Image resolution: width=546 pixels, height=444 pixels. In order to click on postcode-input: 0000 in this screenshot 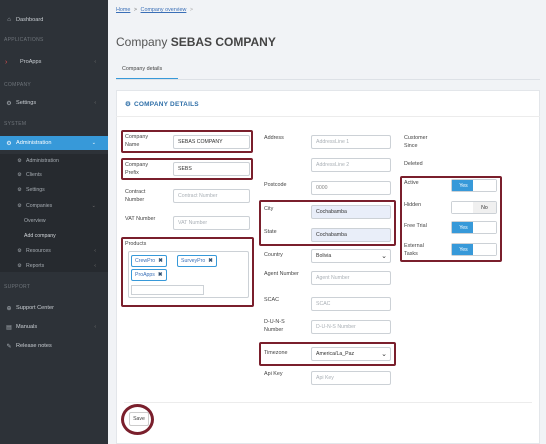, I will do `click(351, 188)`.